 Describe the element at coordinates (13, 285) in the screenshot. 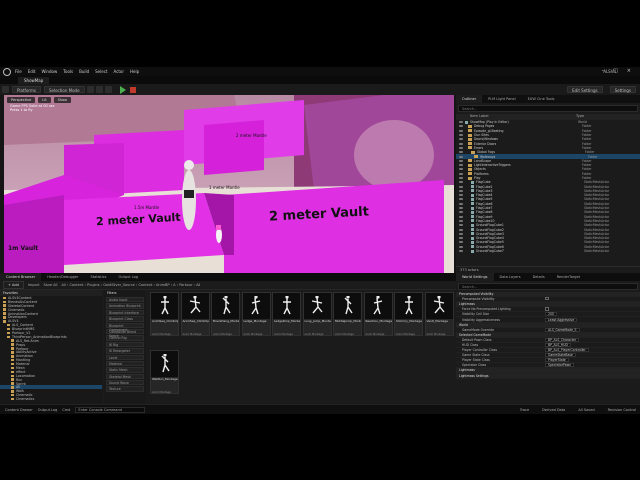

I see `add-button: + Add` at that location.